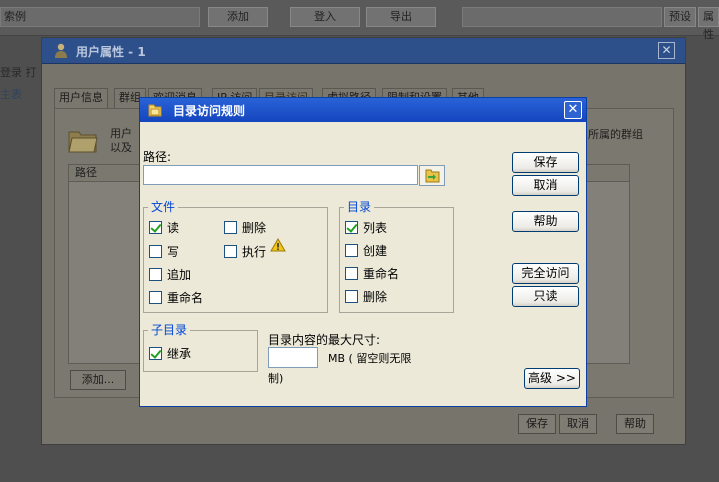  Describe the element at coordinates (278, 245) in the screenshot. I see `warning-icon` at that location.